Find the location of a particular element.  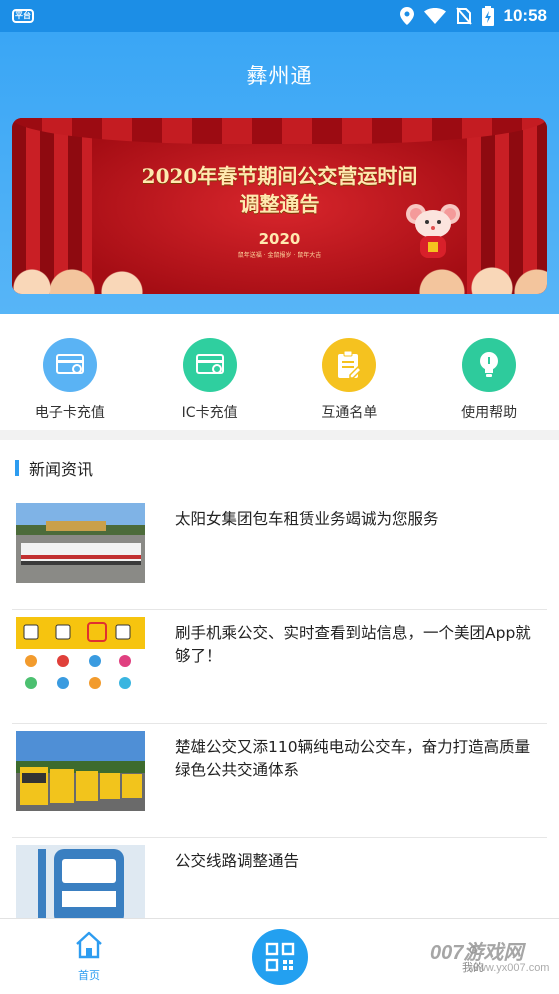

ecard-icon is located at coordinates (69, 365).